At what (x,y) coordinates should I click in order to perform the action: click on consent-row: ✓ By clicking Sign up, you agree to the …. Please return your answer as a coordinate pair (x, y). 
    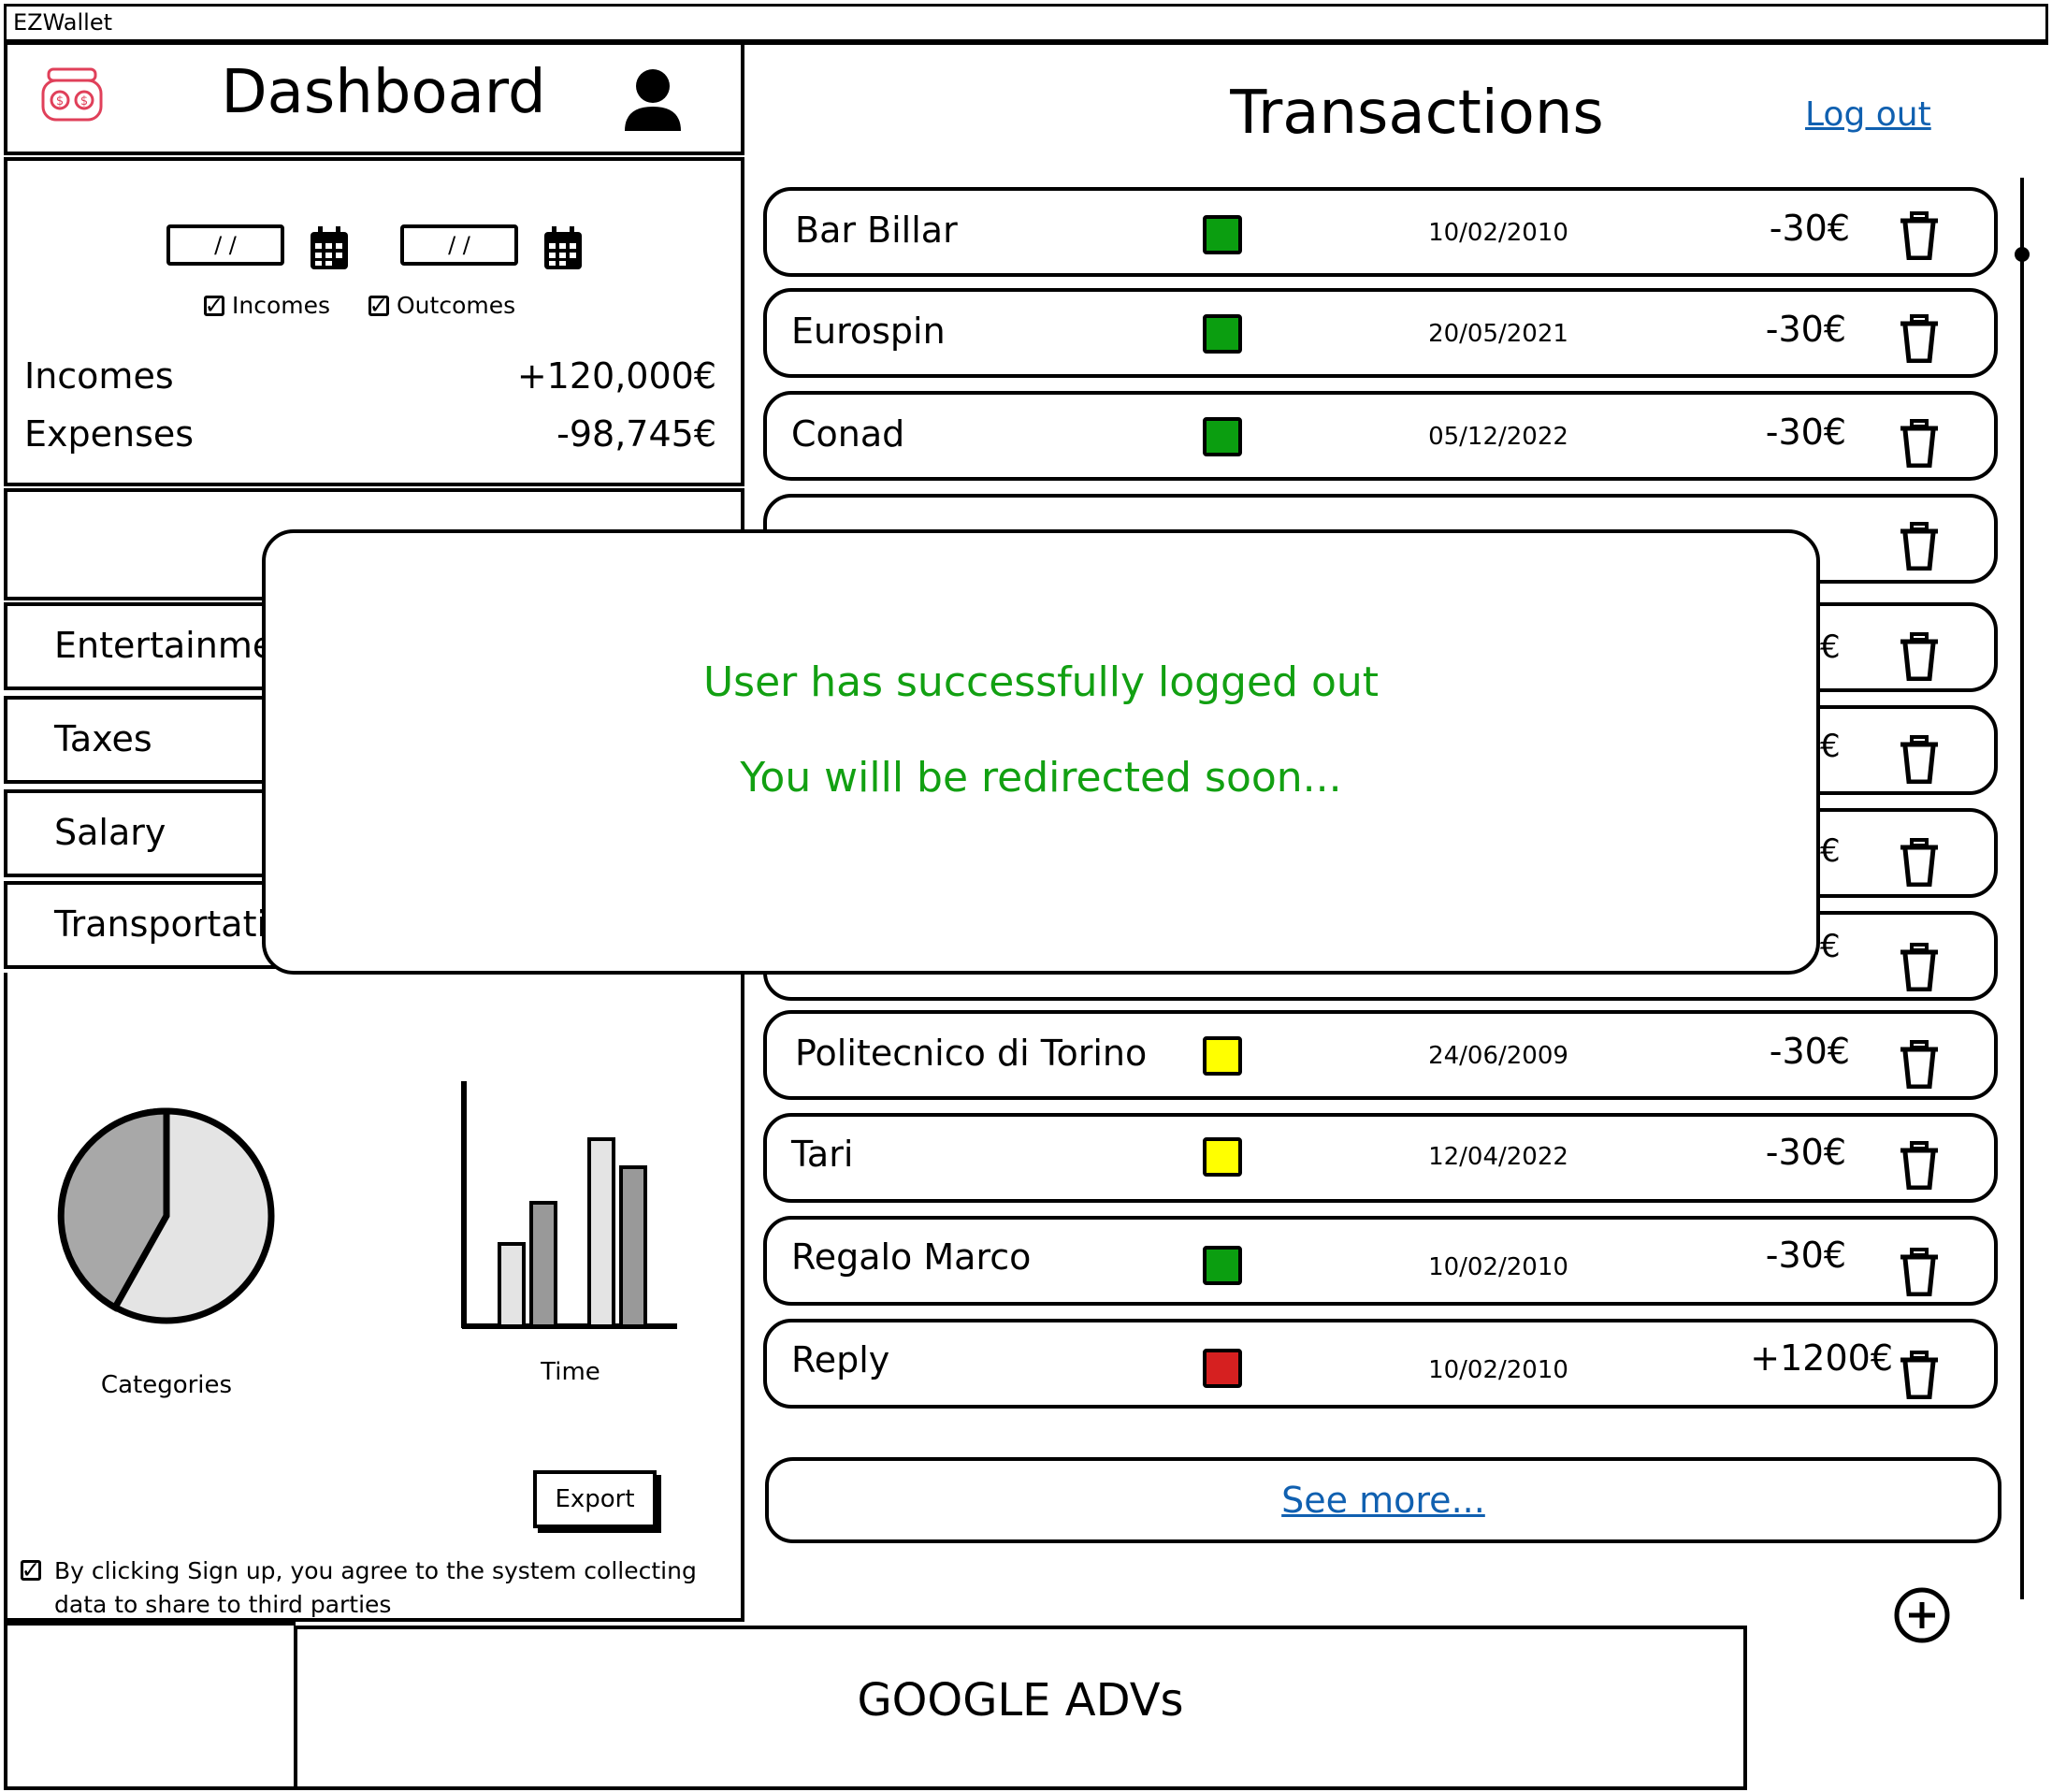
    Looking at the image, I should click on (376, 1588).